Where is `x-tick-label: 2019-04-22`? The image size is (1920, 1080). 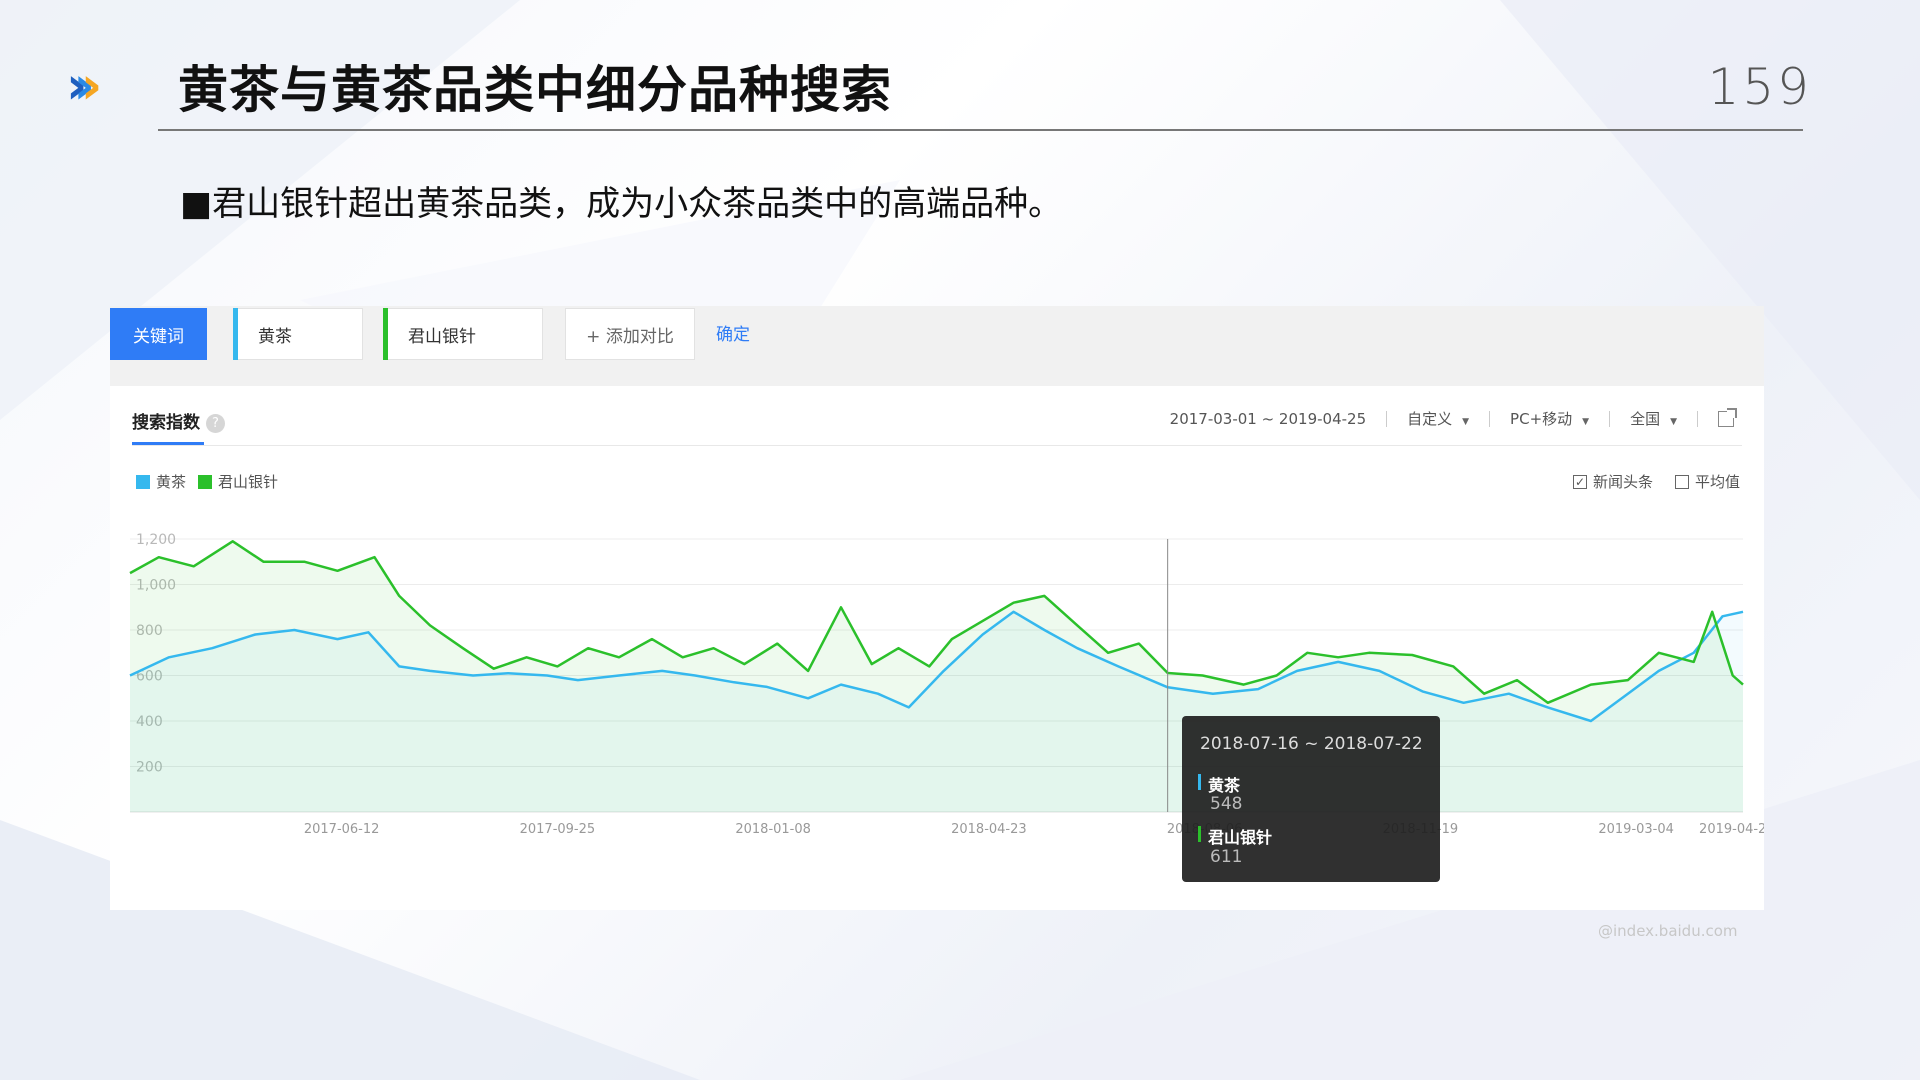
x-tick-label: 2019-04-22 is located at coordinates (1731, 829).